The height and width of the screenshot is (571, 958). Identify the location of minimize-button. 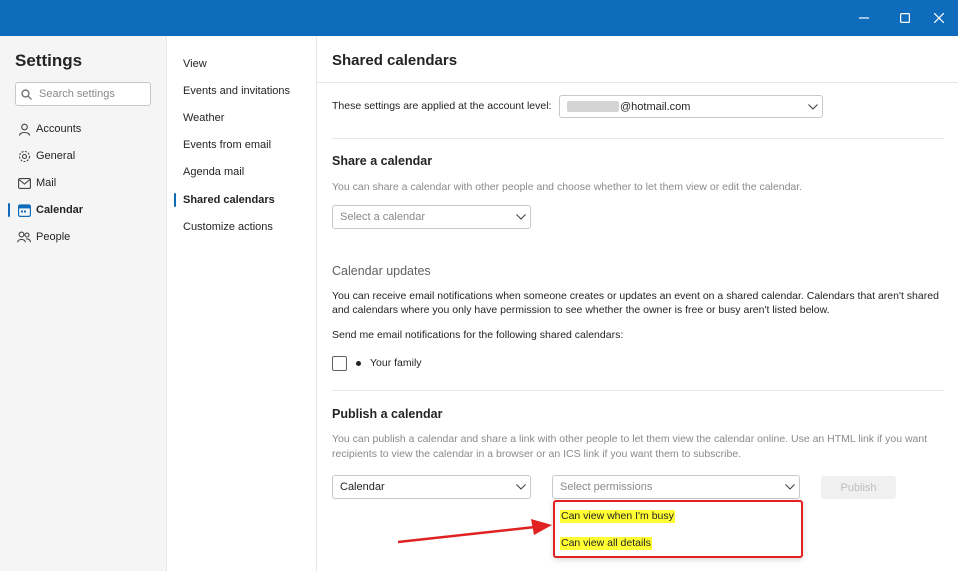
(864, 18).